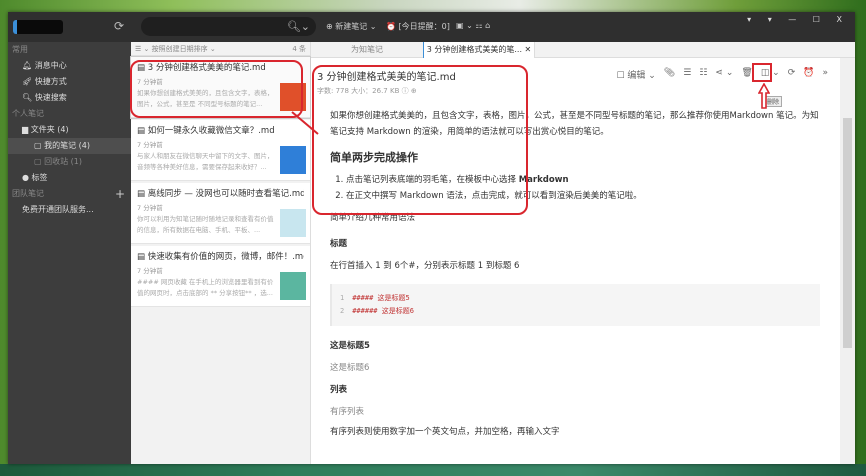  Describe the element at coordinates (635, 74) in the screenshot. I see `edit-button: ☐ 编辑 ⌄` at that location.